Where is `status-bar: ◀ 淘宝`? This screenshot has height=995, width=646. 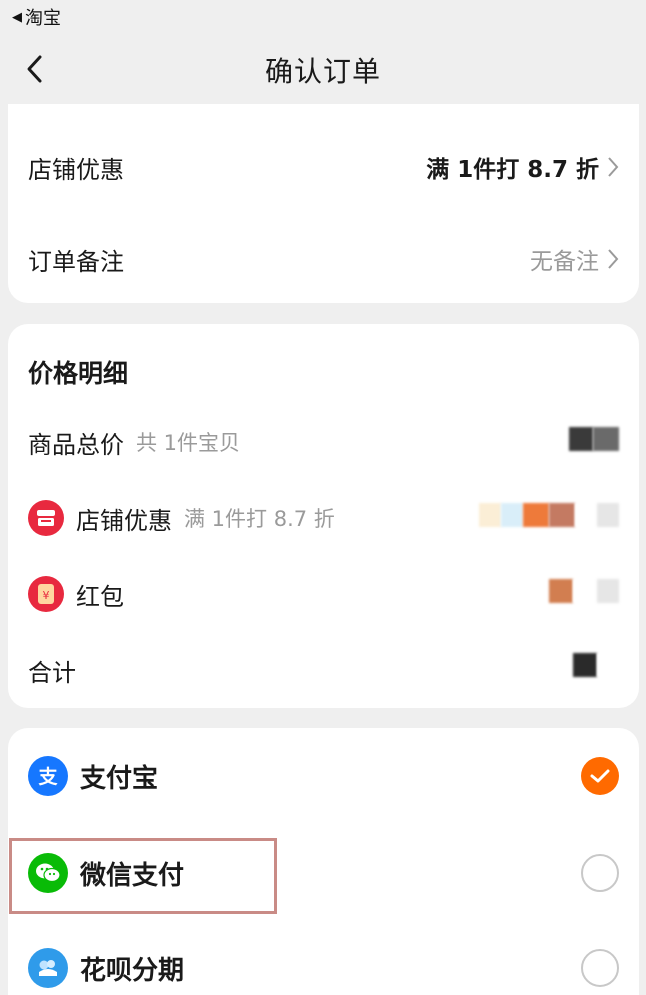 status-bar: ◀ 淘宝 is located at coordinates (323, 17).